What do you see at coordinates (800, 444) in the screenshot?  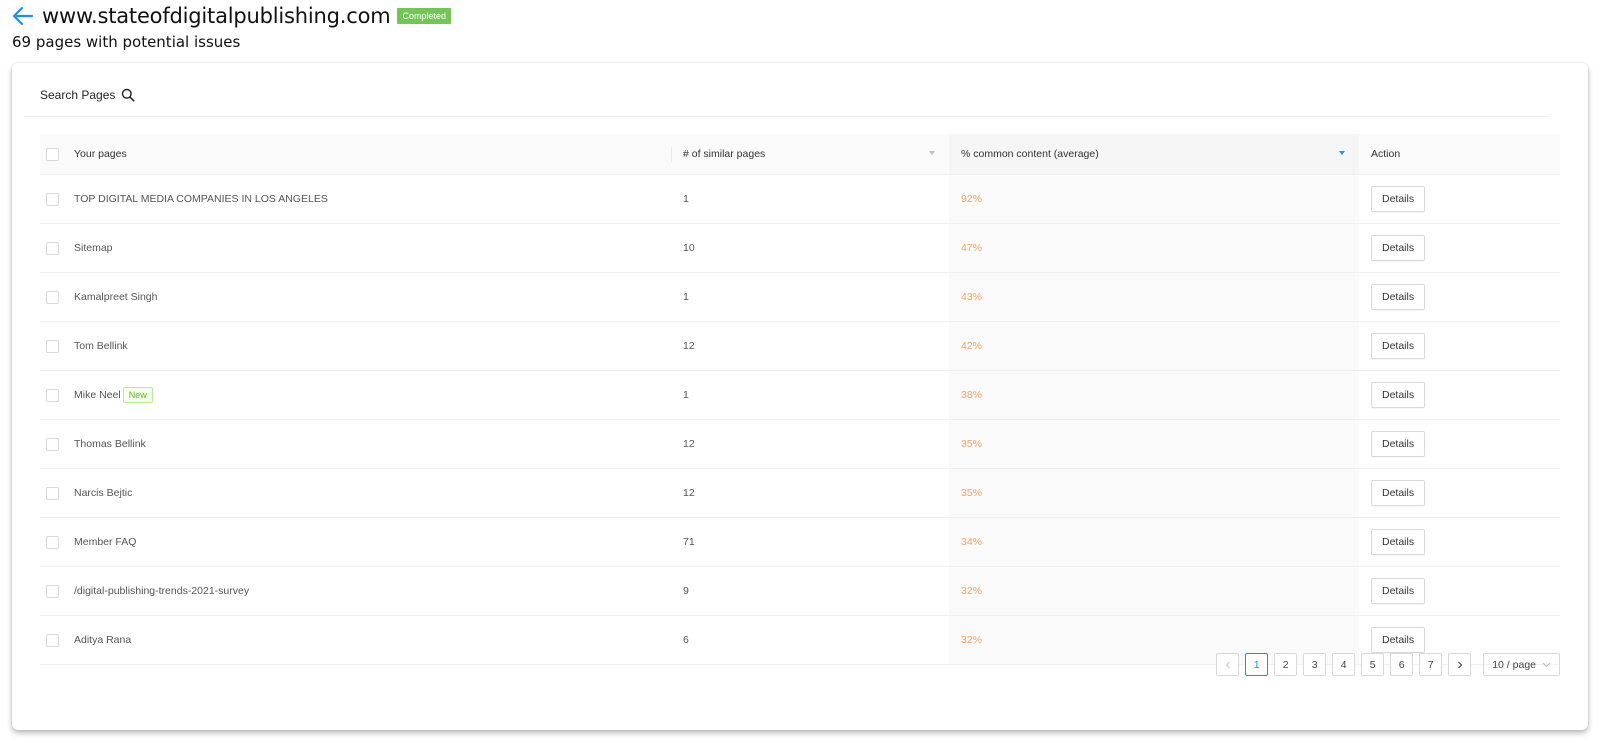 I see `table-row: Thomas Bellink 12 35% Details` at bounding box center [800, 444].